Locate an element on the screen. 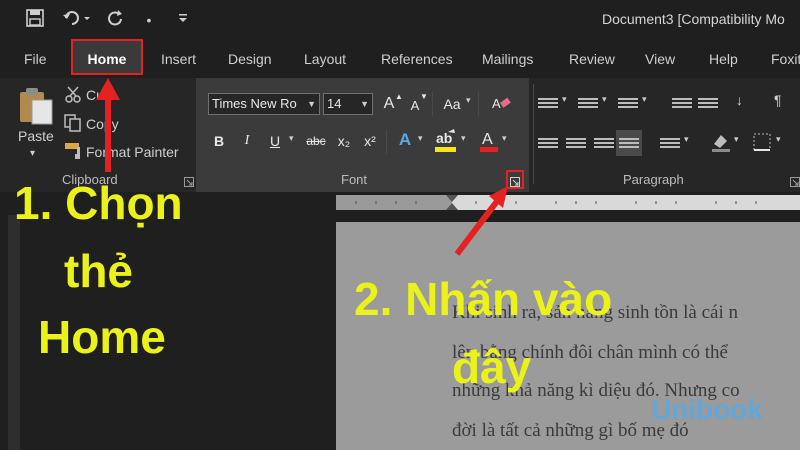  watermark-logo: Unibook is located at coordinates (707, 409).